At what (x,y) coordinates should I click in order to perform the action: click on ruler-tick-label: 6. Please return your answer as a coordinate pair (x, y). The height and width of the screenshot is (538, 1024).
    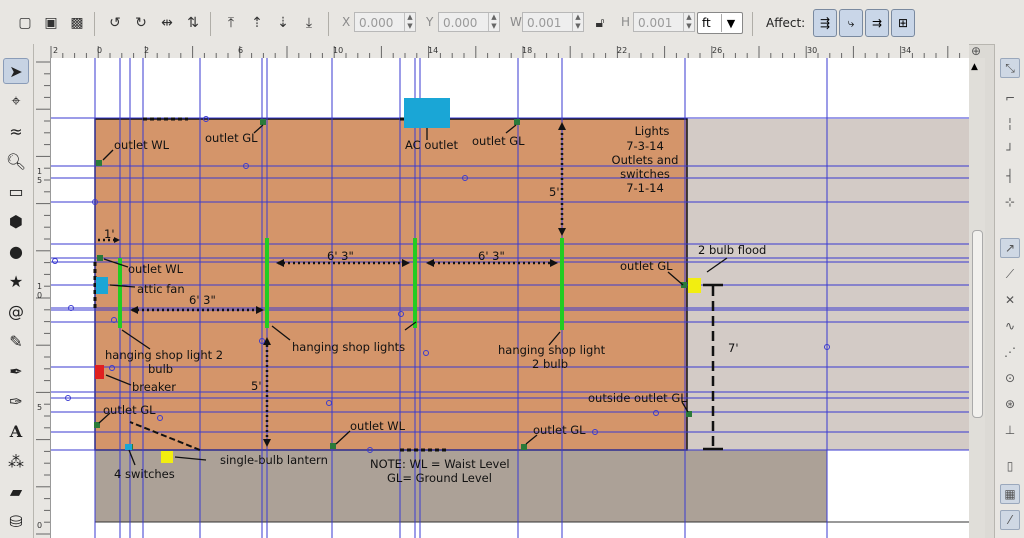
    Looking at the image, I should click on (240, 50).